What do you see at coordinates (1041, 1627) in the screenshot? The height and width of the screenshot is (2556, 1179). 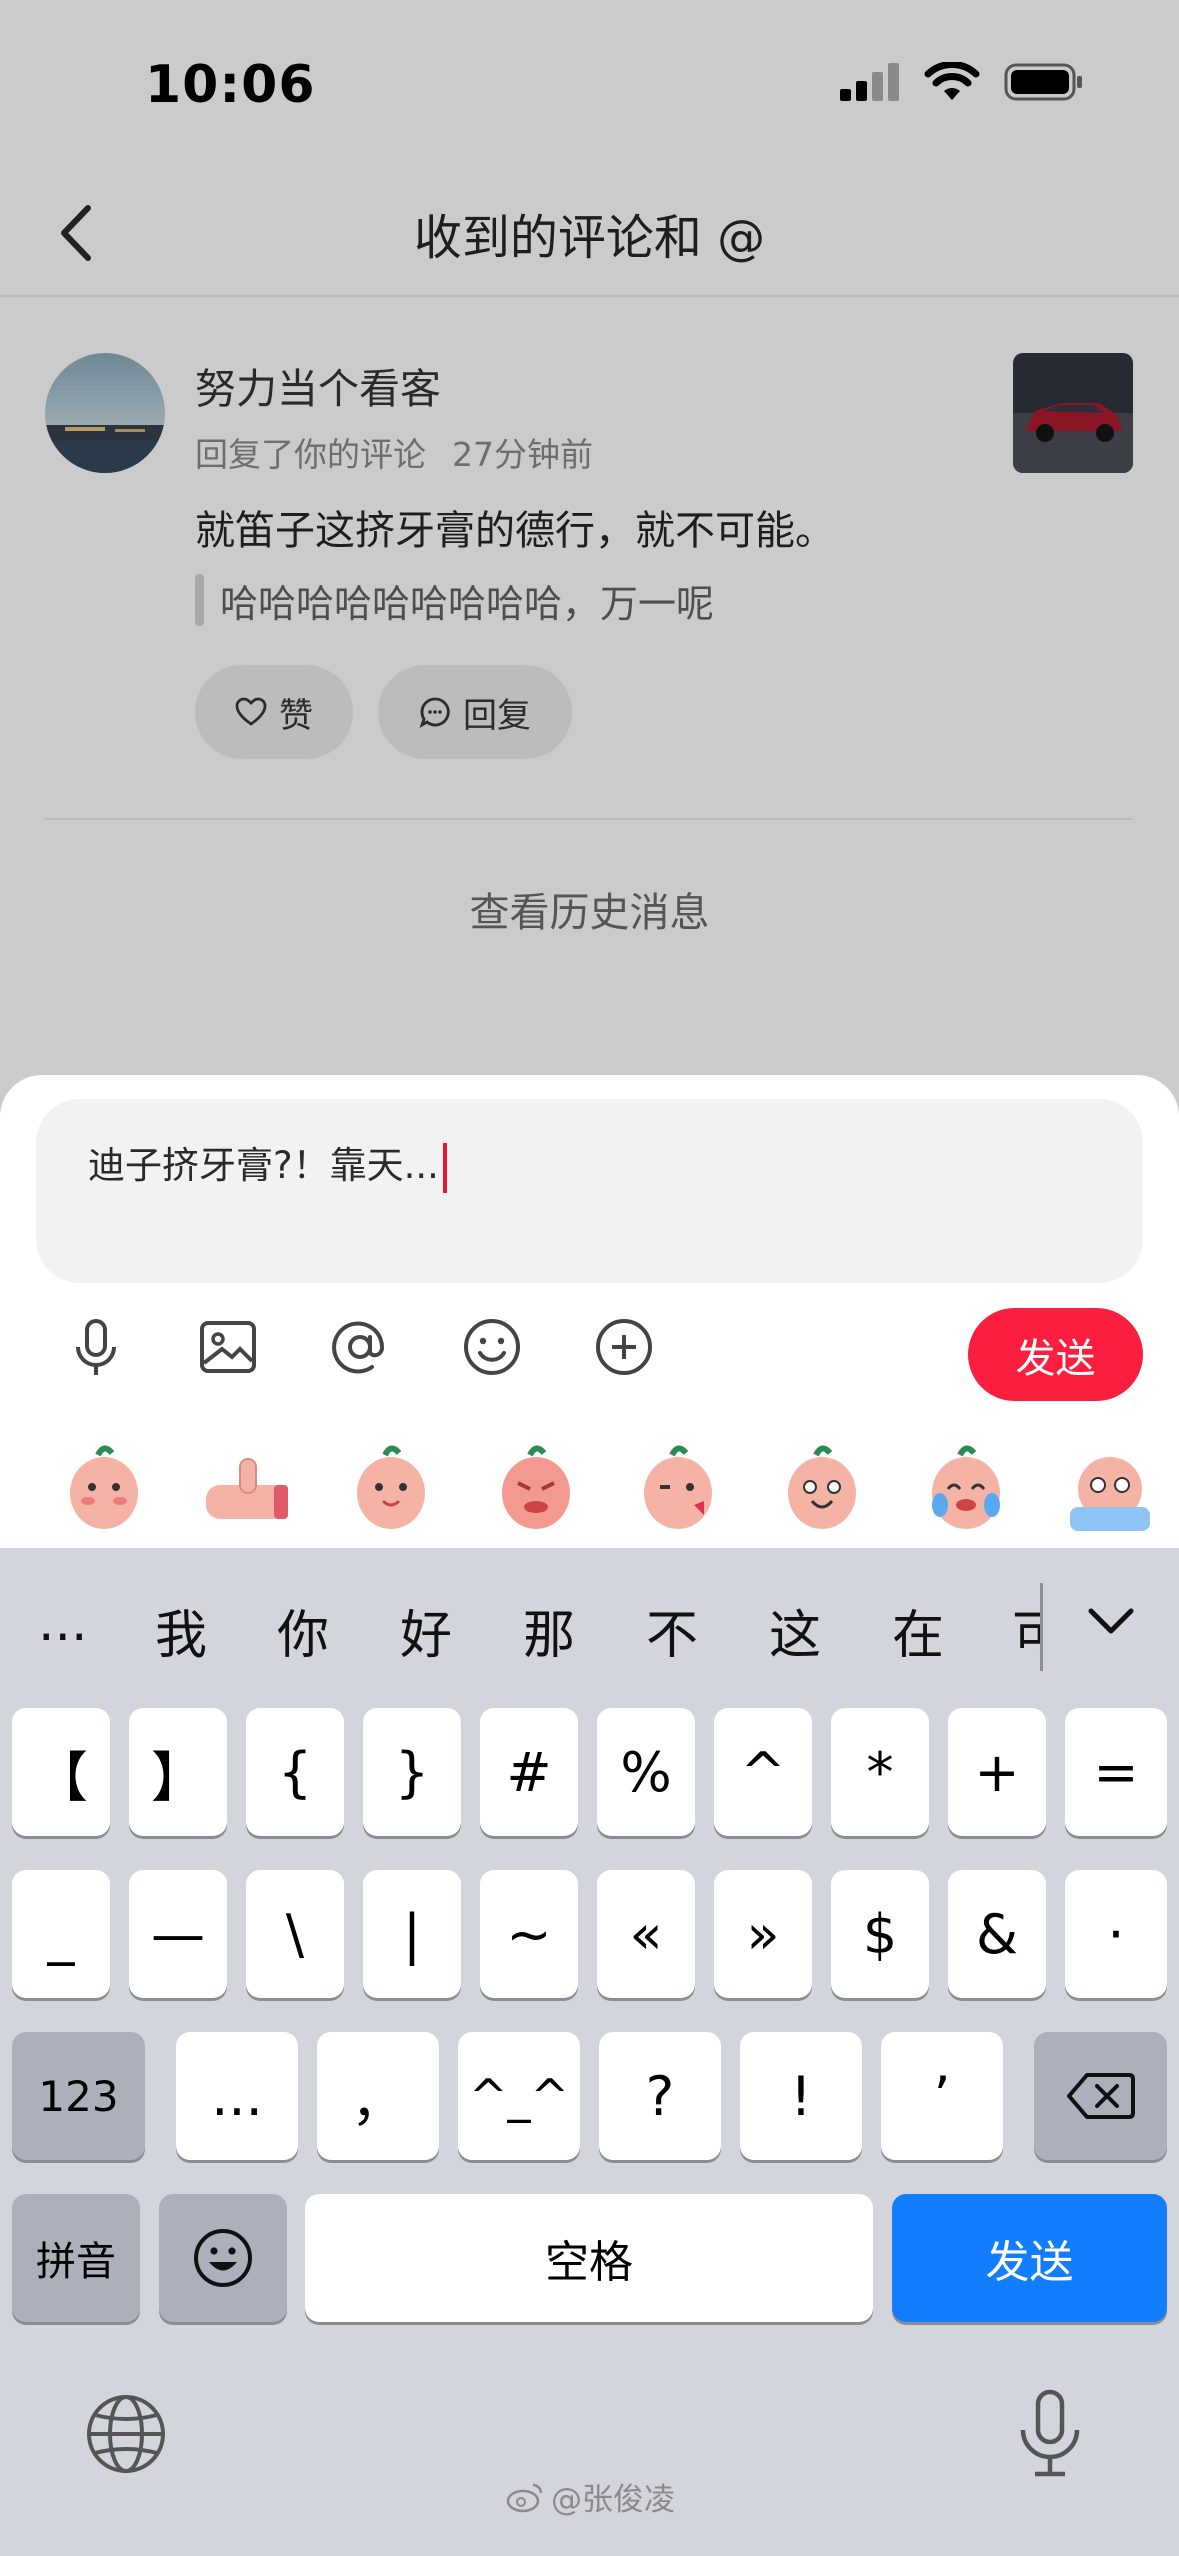 I see `candidate-separator` at bounding box center [1041, 1627].